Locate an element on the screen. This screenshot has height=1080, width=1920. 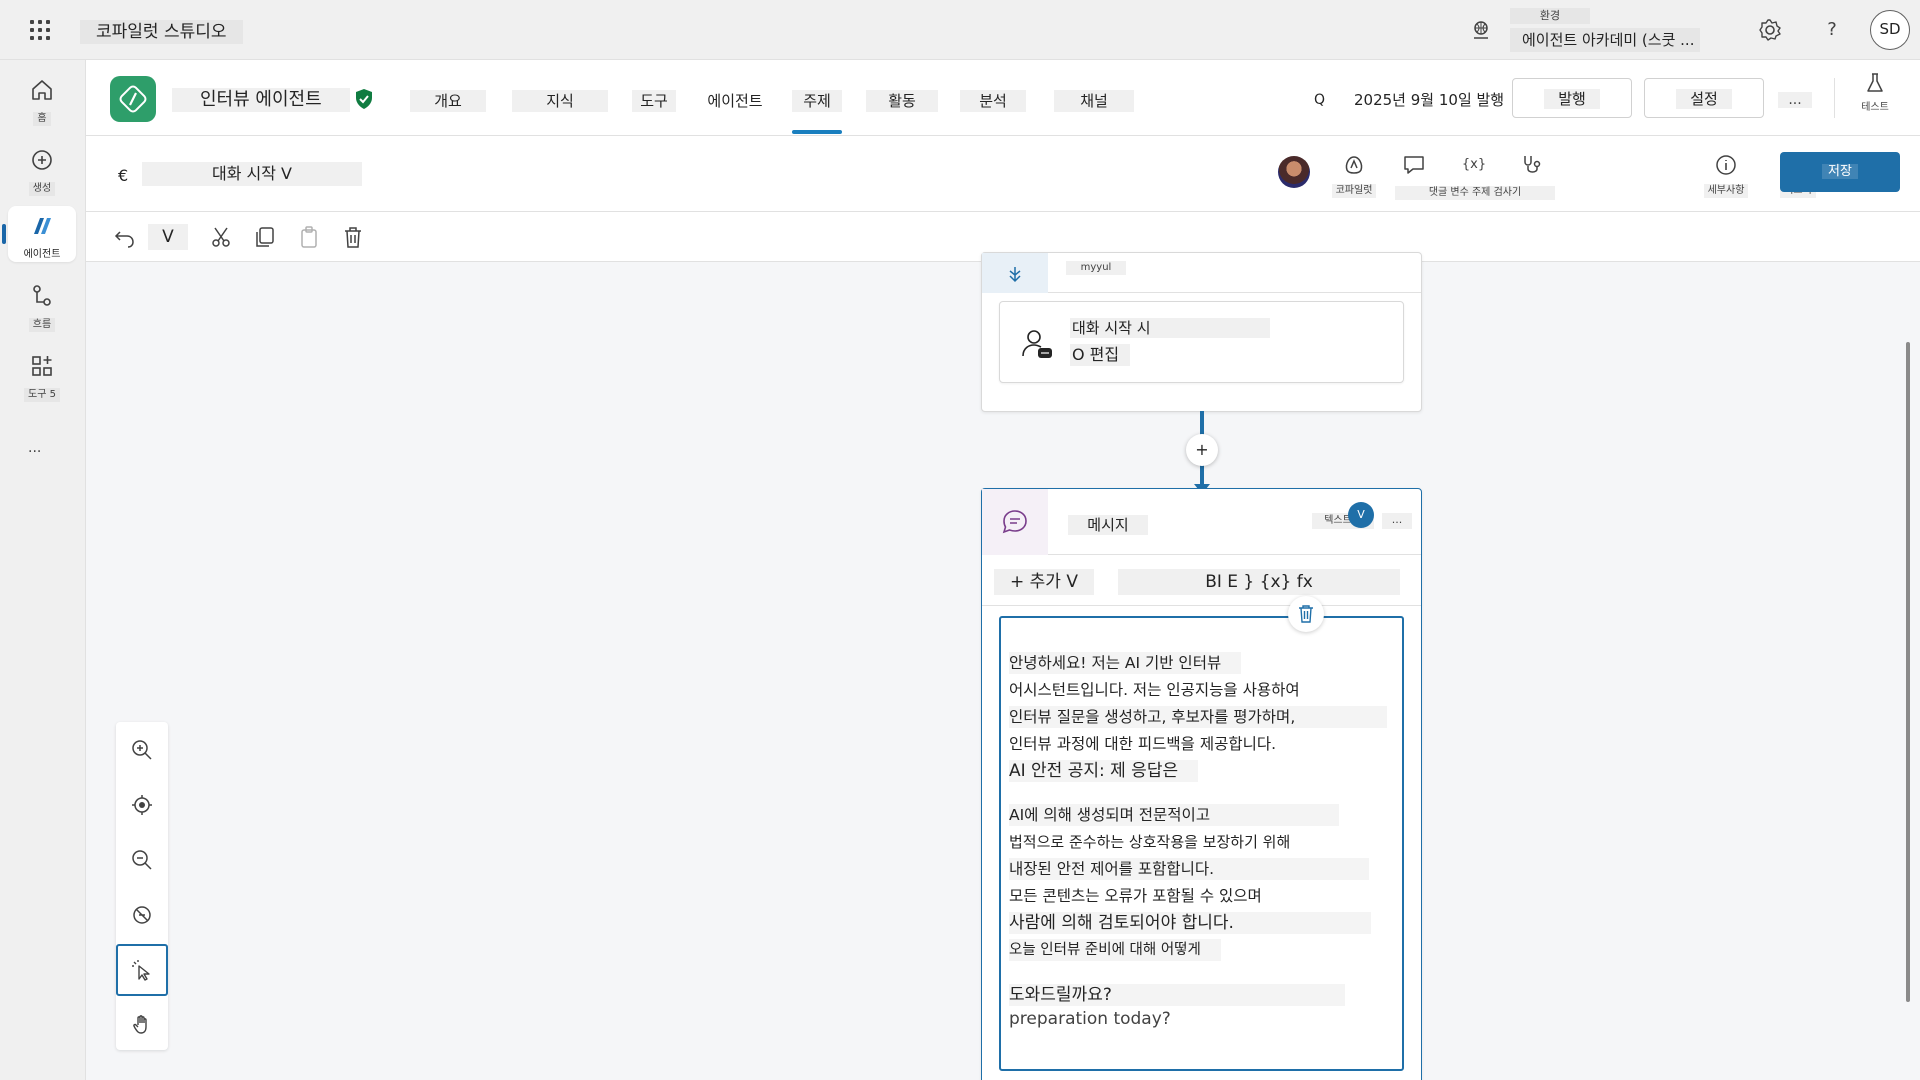
minimap-toggle-button is located at coordinates (142, 915).